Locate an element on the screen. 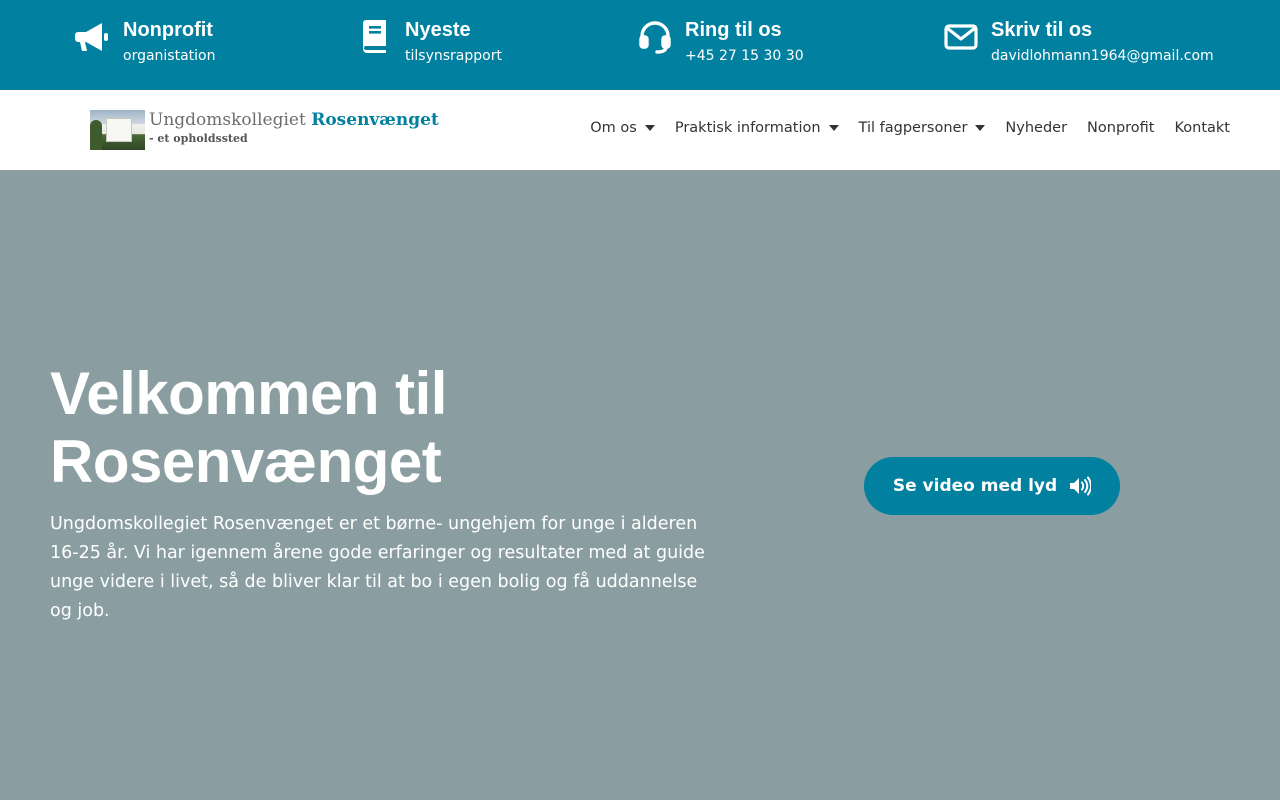  logo-name: Ungdomskollegiet Rosenvænget is located at coordinates (294, 120).